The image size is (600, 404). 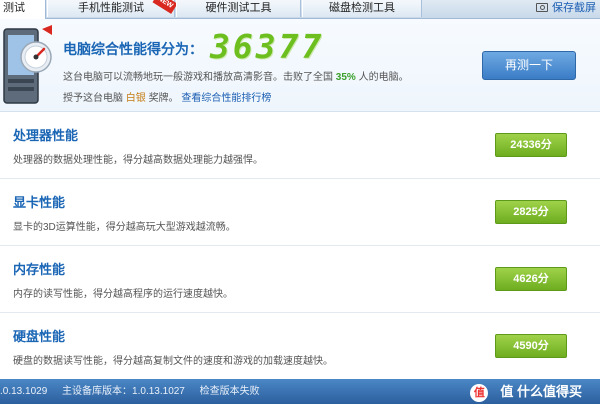 I want to click on score-badge: 4626分, so click(x=531, y=279).